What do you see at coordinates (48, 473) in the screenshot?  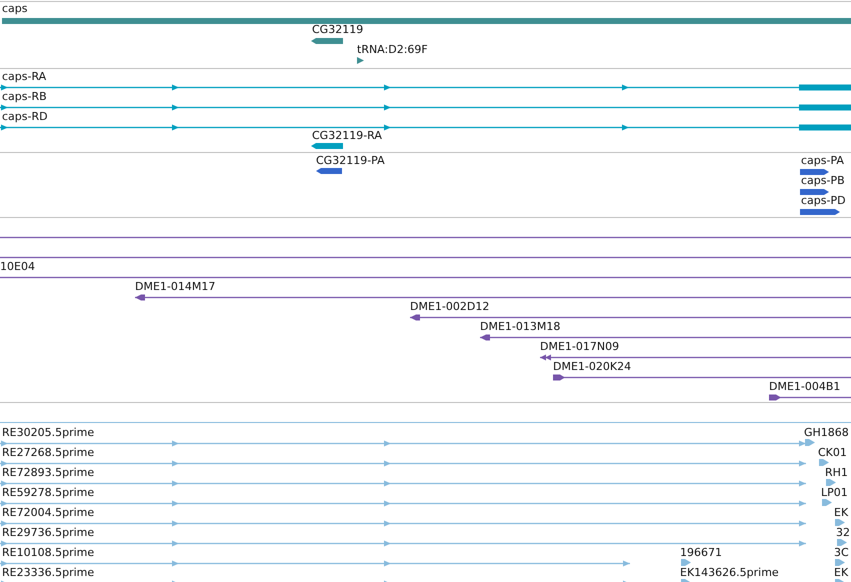 I see `feature-label: RE72893.5prime` at bounding box center [48, 473].